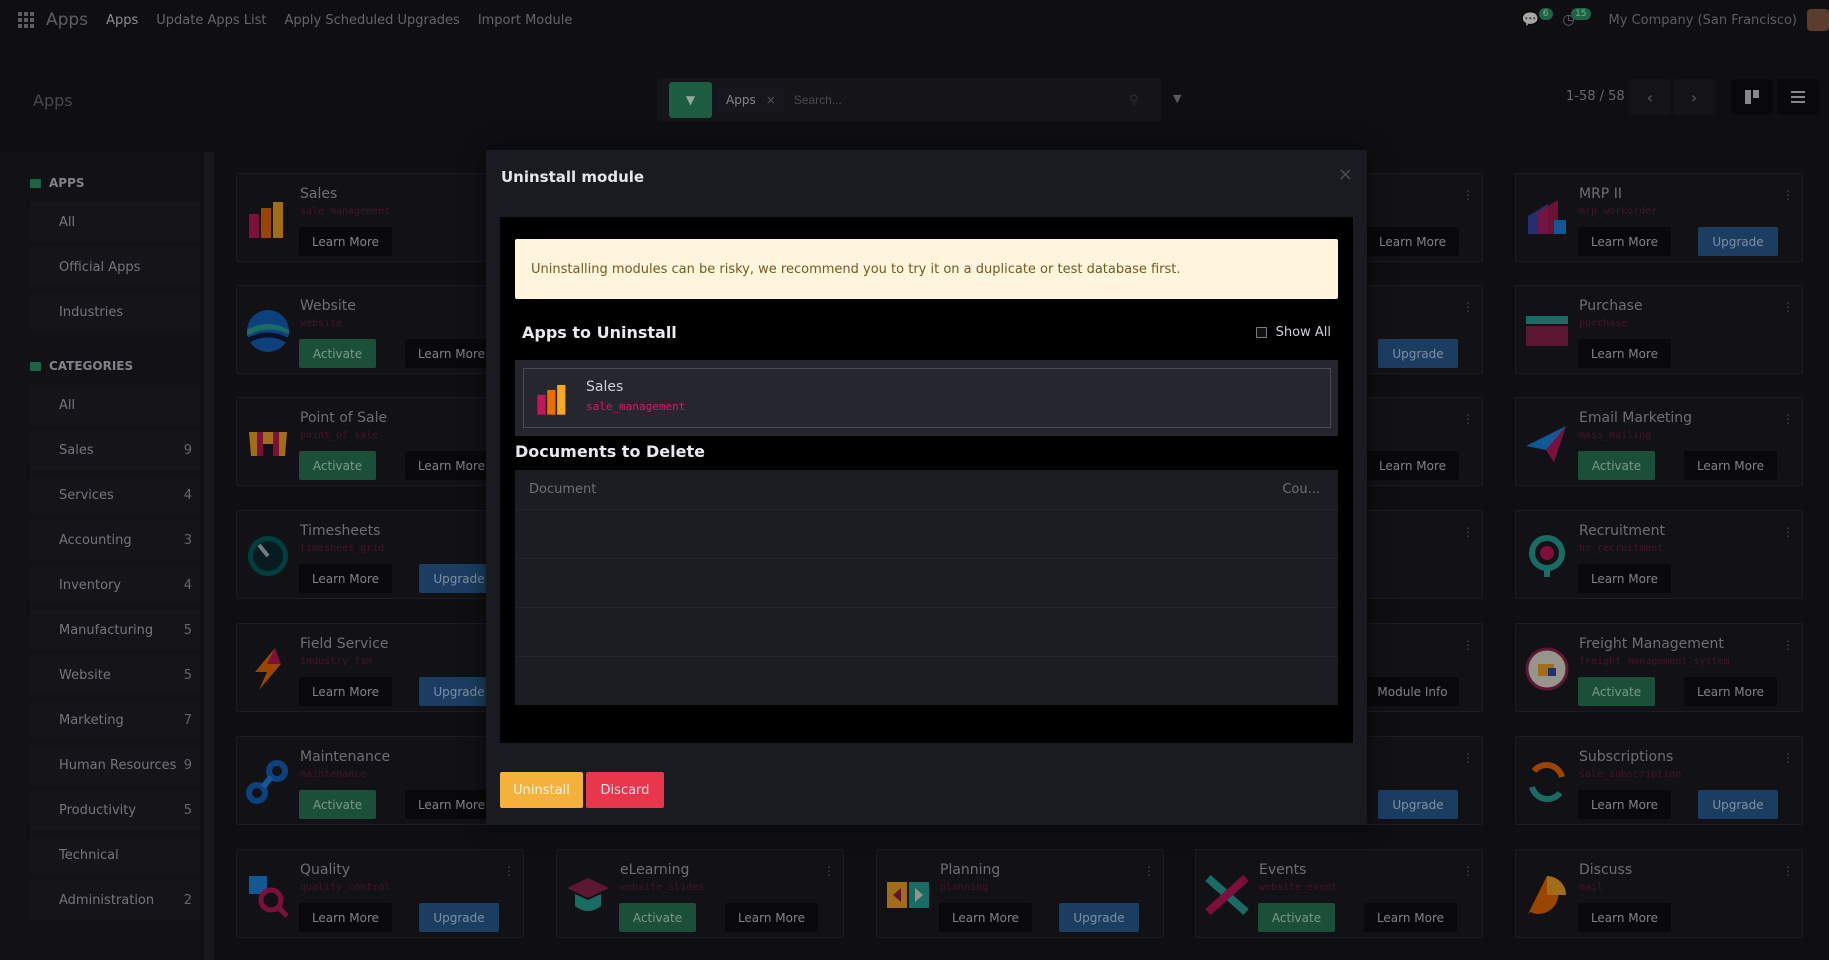  I want to click on app-technical-name: sale_management, so click(636, 406).